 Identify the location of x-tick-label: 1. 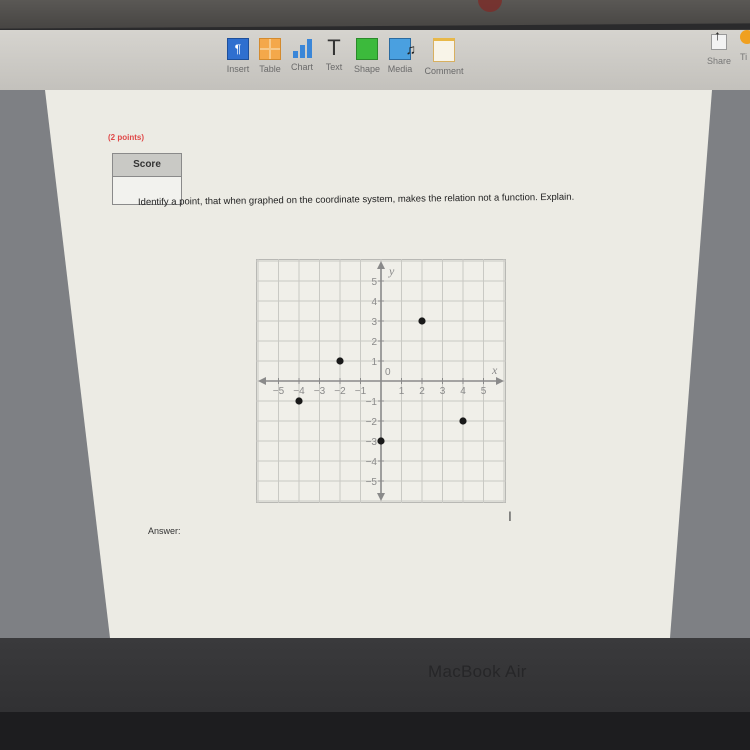
(402, 391).